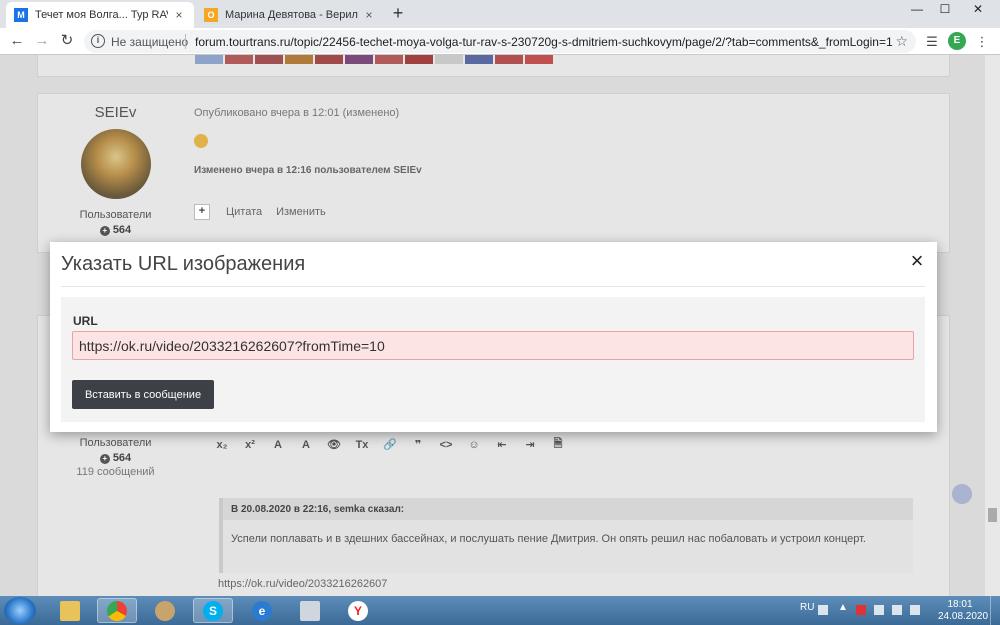 This screenshot has width=1000, height=625. I want to click on taskbar-clock: 18:01 24.08.2020, so click(963, 611).